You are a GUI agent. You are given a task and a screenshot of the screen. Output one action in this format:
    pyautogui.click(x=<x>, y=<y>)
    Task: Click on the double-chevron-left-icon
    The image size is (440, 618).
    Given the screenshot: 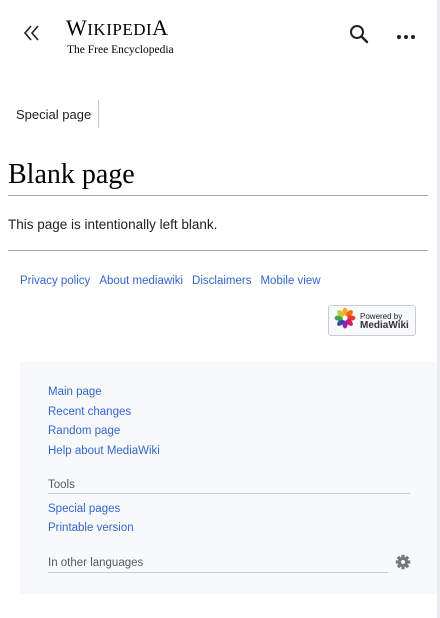 What is the action you would take?
    pyautogui.click(x=32, y=35)
    